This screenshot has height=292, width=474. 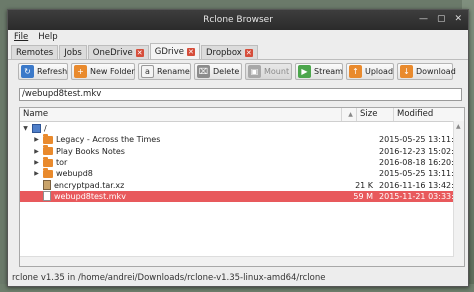 I want to click on upload-icon: ↑, so click(x=355, y=71).